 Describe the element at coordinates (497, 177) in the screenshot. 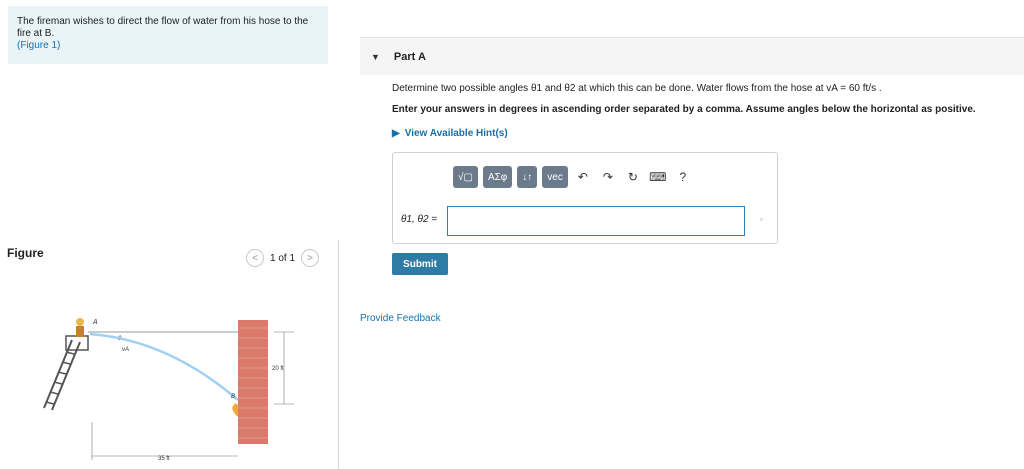

I see `greek-symbols-button: ΑΣφ` at that location.